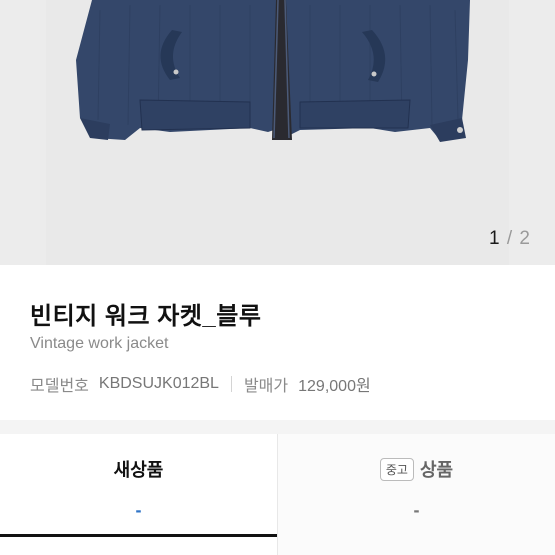 This screenshot has width=555, height=555. I want to click on product-meta: 모델번호 KBDSUJK012BL 발매가 129,000원, so click(200, 384).